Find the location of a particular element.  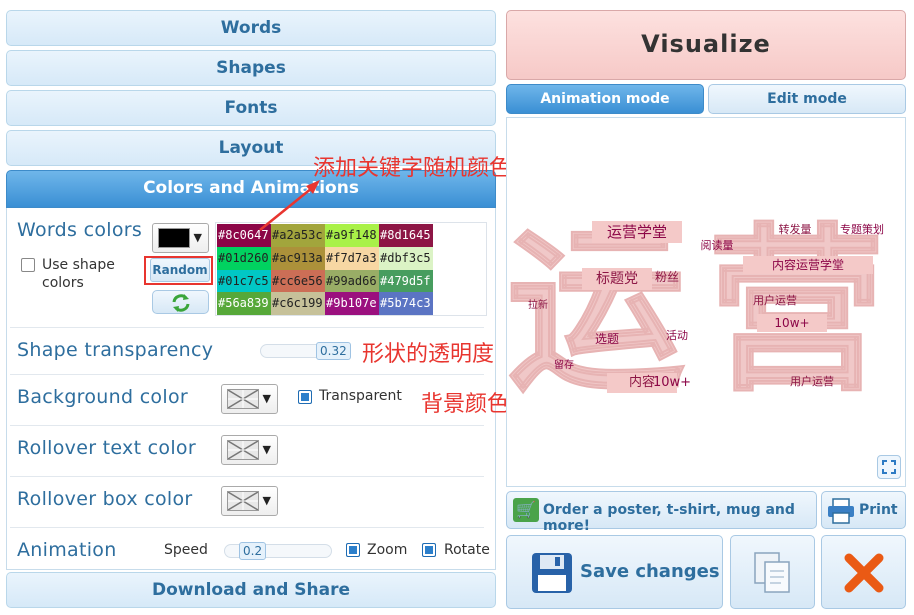

cloud-word: 专题策划 is located at coordinates (862, 229).